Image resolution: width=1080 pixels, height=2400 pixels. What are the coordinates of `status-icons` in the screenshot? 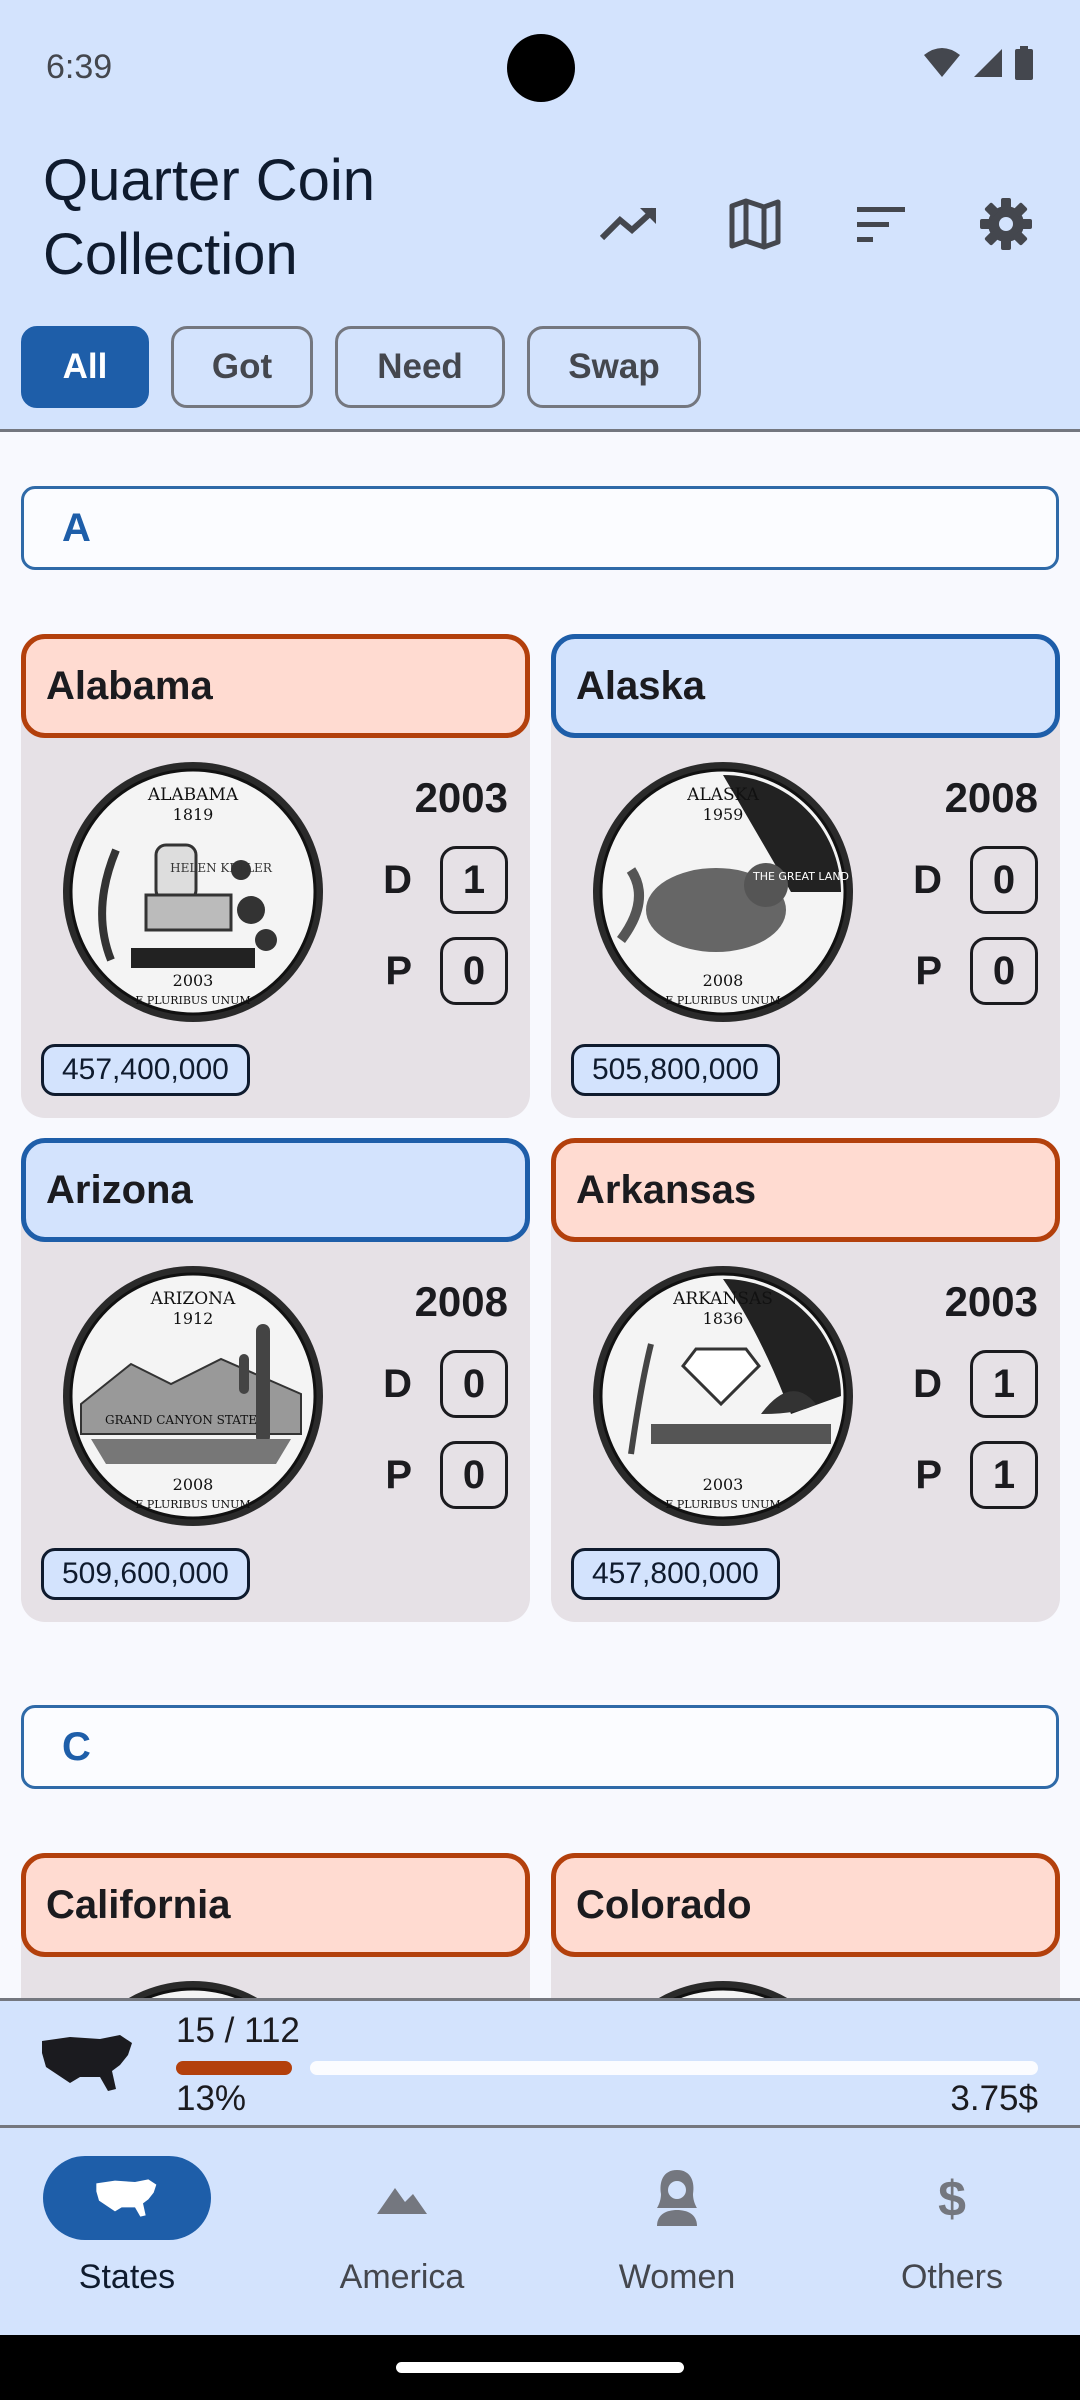 It's located at (978, 63).